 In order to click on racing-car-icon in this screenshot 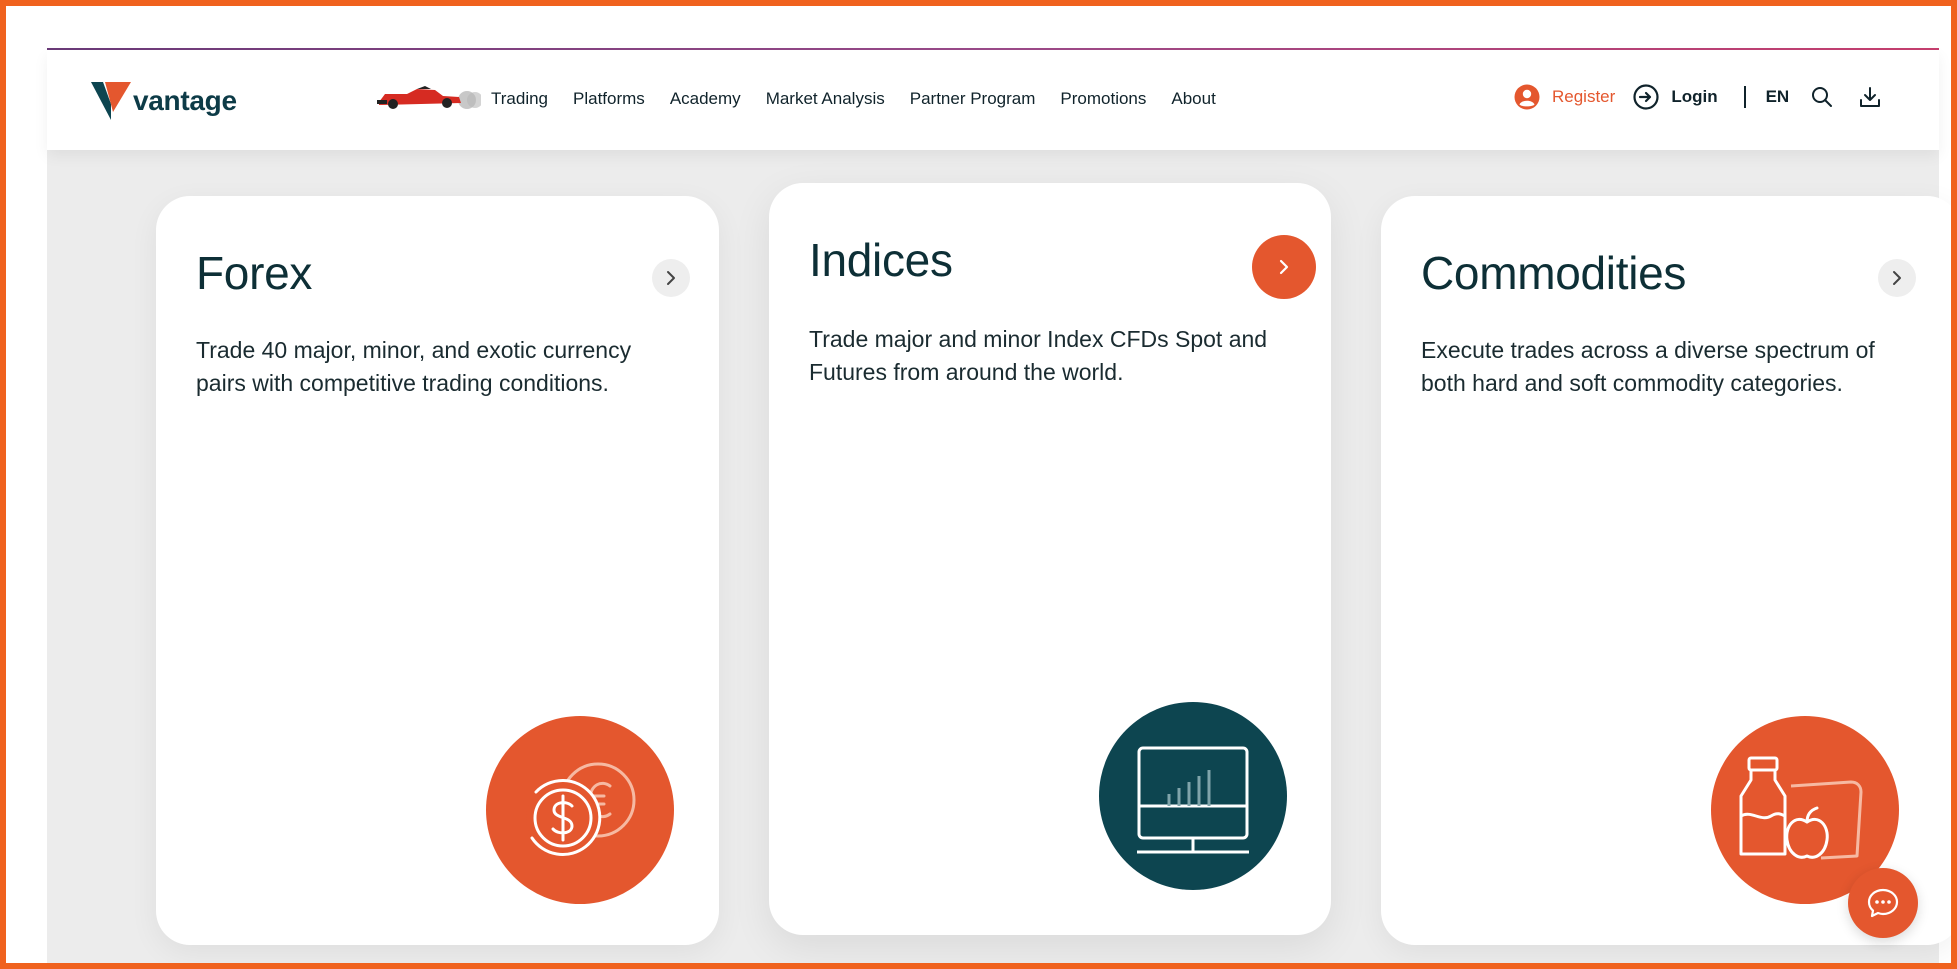, I will do `click(430, 100)`.